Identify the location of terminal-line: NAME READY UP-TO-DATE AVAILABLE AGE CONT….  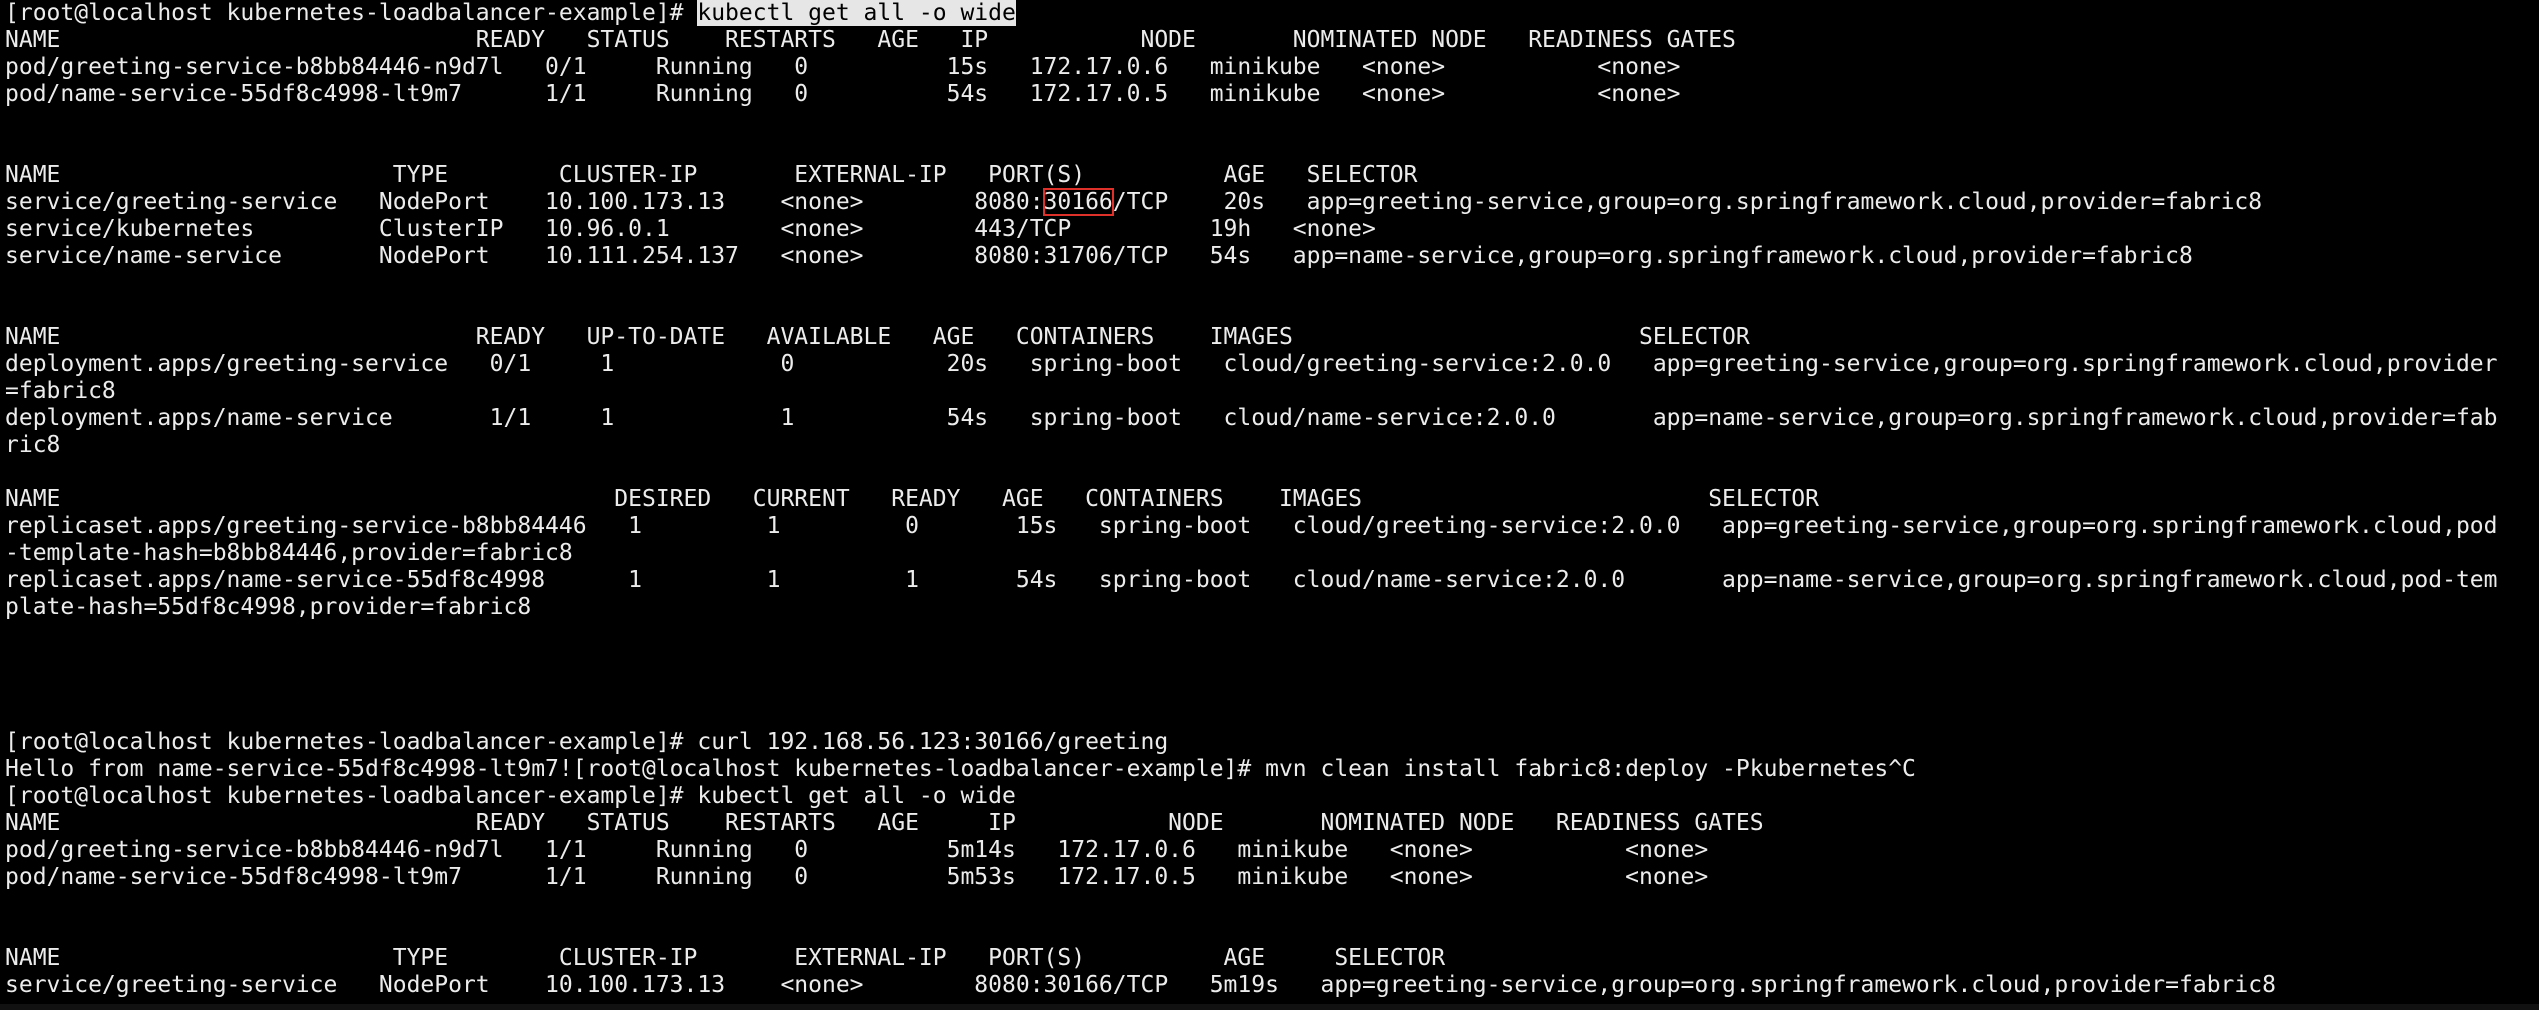
(1272, 337).